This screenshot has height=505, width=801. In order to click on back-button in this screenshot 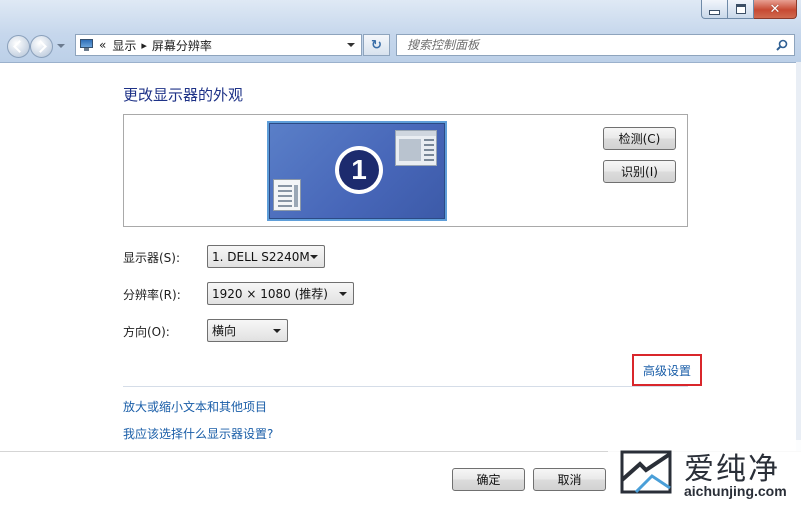, I will do `click(18, 46)`.